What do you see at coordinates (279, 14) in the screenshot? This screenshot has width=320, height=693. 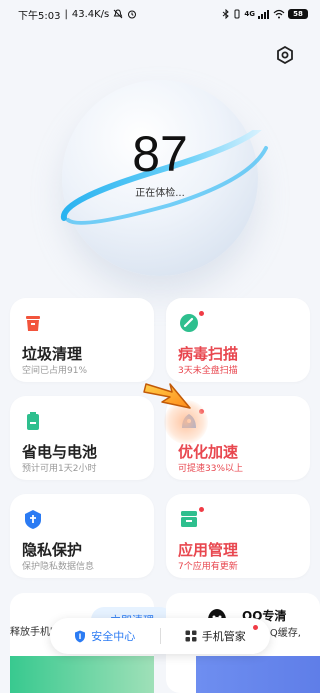 I see `wifi-icon` at bounding box center [279, 14].